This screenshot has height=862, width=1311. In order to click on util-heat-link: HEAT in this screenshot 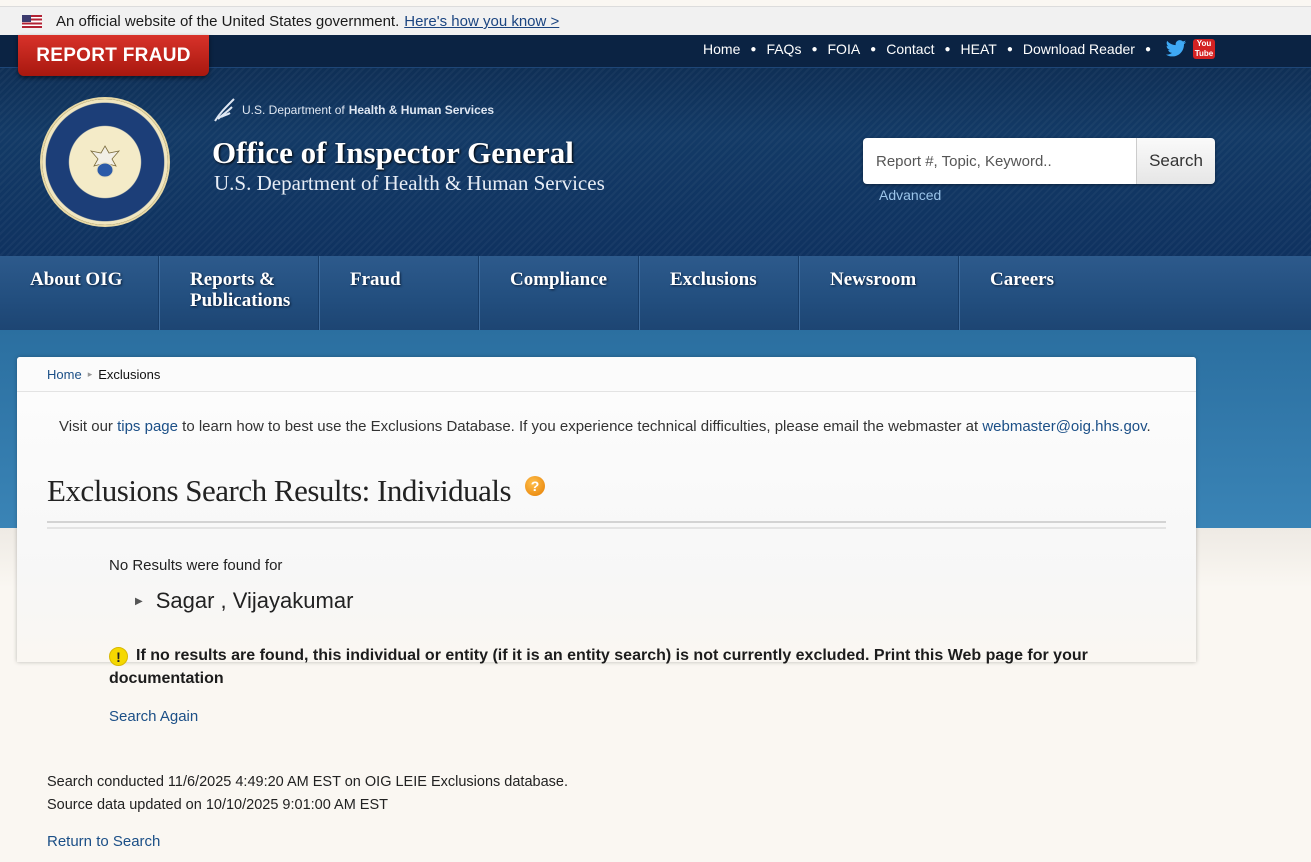, I will do `click(979, 49)`.